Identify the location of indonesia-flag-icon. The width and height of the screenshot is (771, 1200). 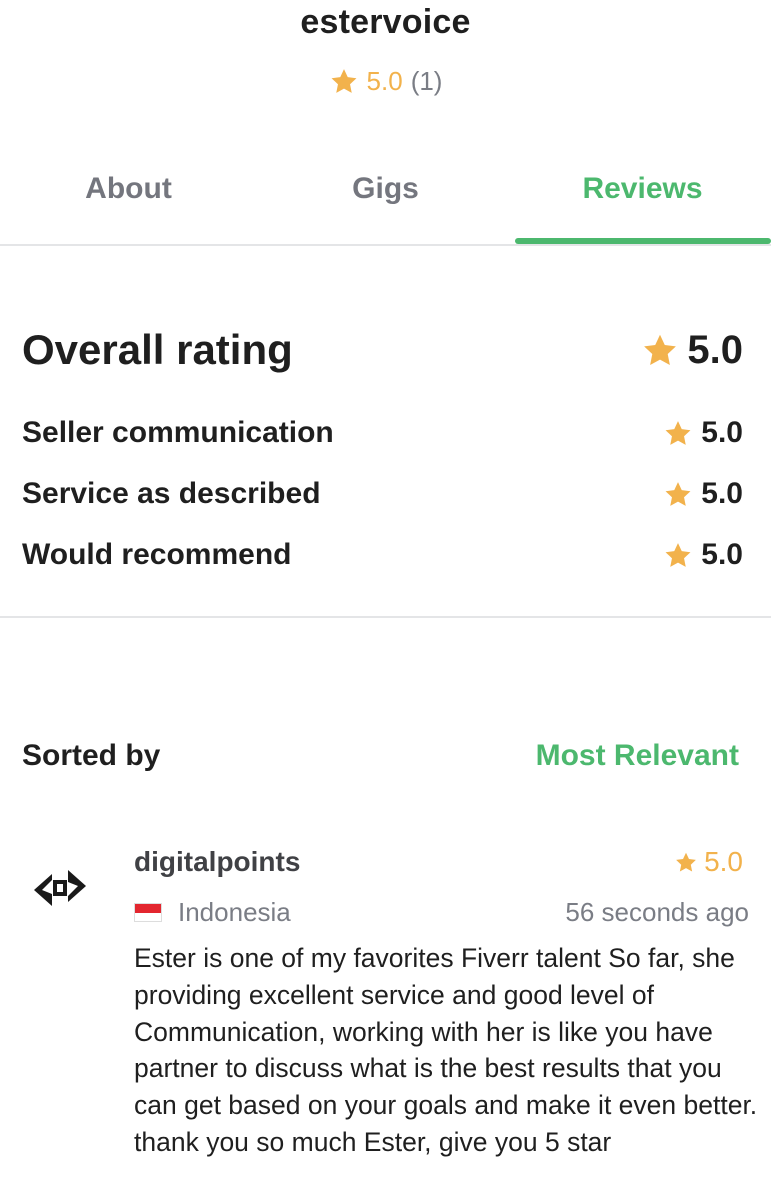
(148, 912).